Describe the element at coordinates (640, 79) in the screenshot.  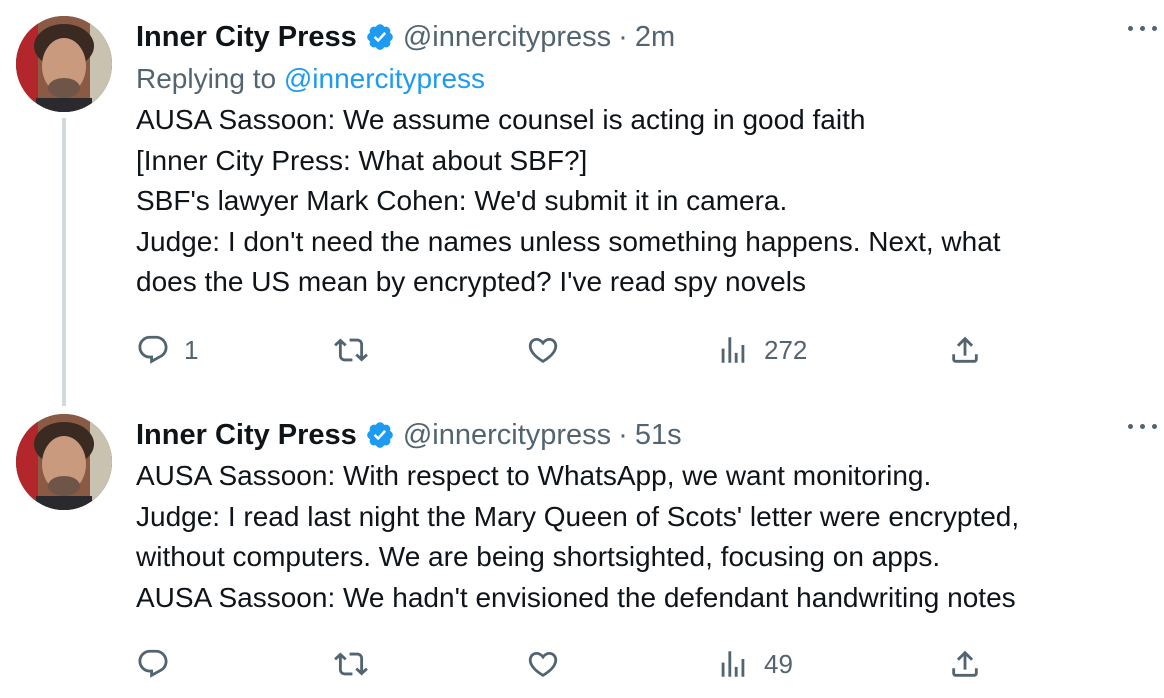
I see `replying-to: Replying to @innercitypress` at that location.